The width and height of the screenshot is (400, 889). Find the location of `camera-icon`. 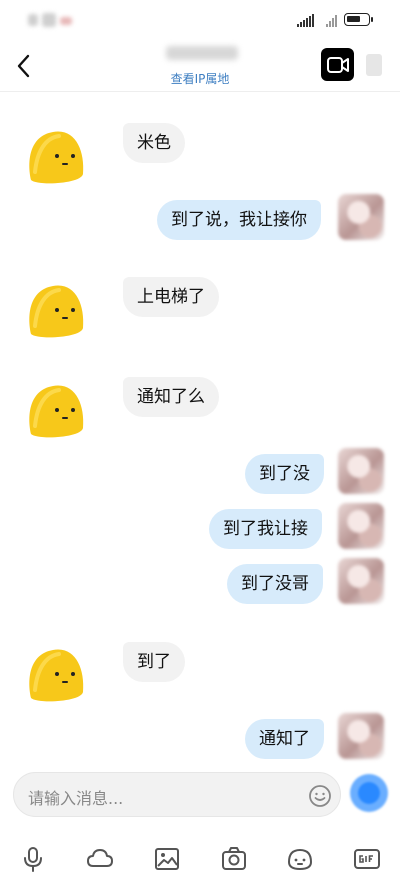

camera-icon is located at coordinates (234, 859).